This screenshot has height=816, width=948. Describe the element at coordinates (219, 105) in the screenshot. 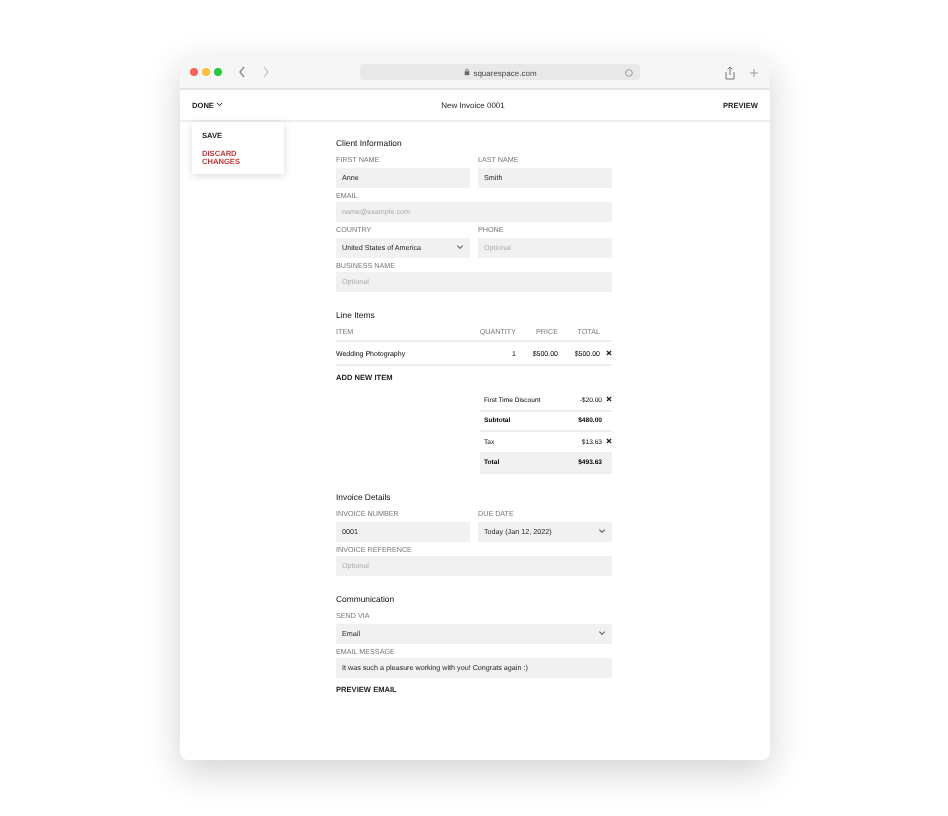

I see `caret-icon` at that location.